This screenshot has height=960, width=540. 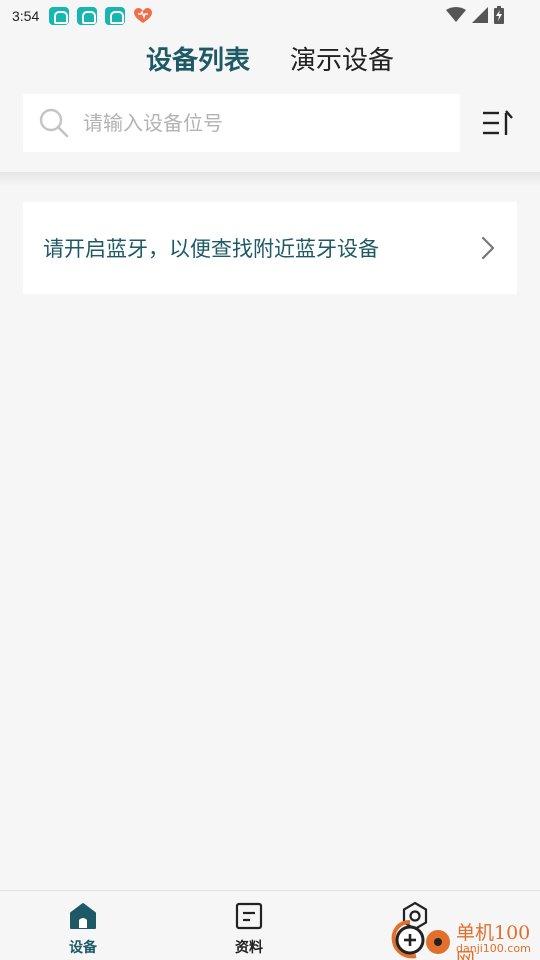 I want to click on heart-icon, so click(x=143, y=15).